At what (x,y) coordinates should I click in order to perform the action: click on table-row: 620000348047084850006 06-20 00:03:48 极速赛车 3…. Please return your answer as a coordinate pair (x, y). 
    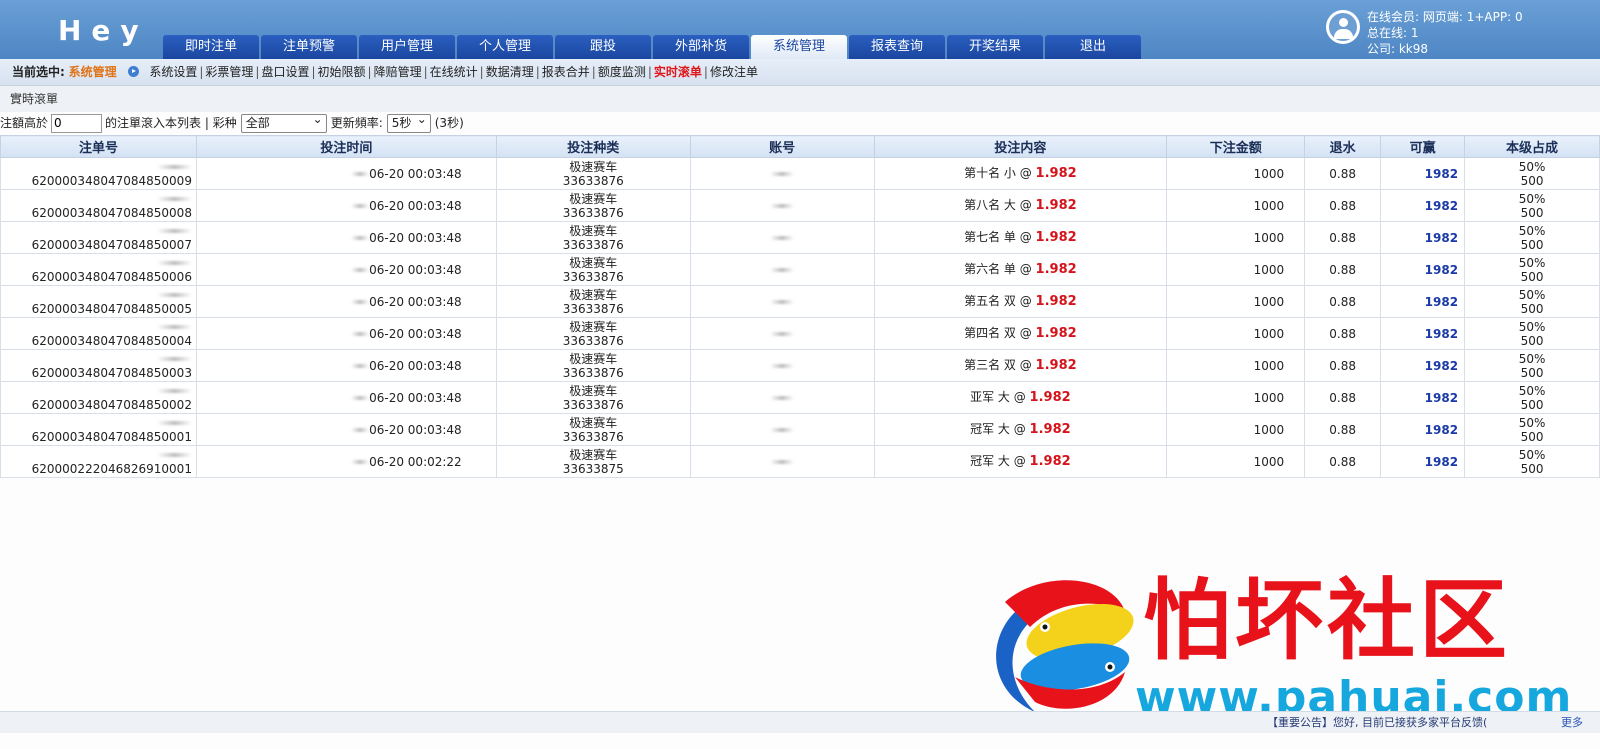
    Looking at the image, I should click on (800, 269).